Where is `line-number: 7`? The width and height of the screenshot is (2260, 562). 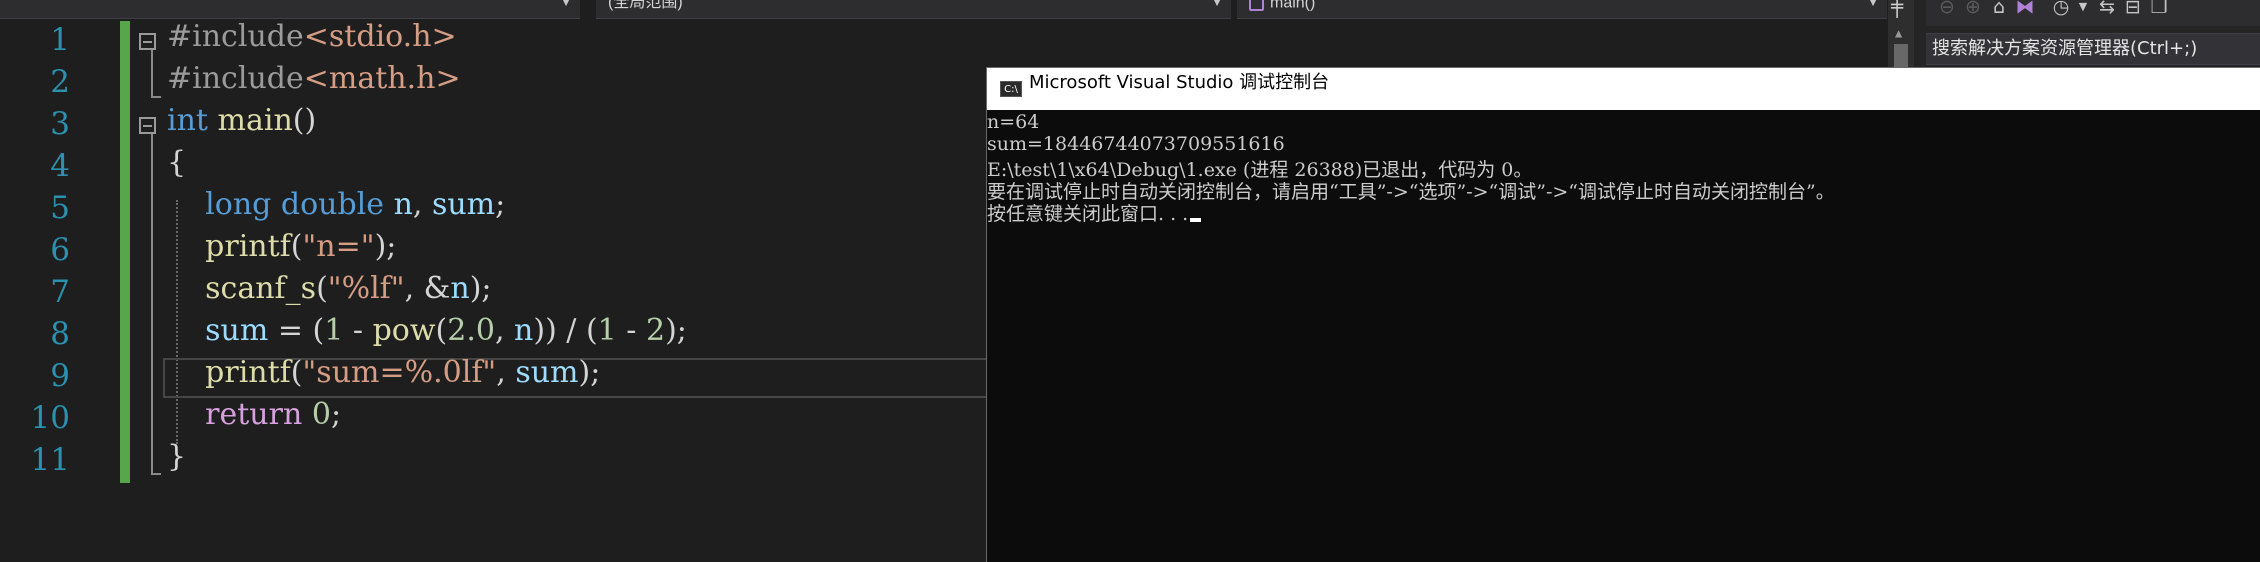 line-number: 7 is located at coordinates (60, 292).